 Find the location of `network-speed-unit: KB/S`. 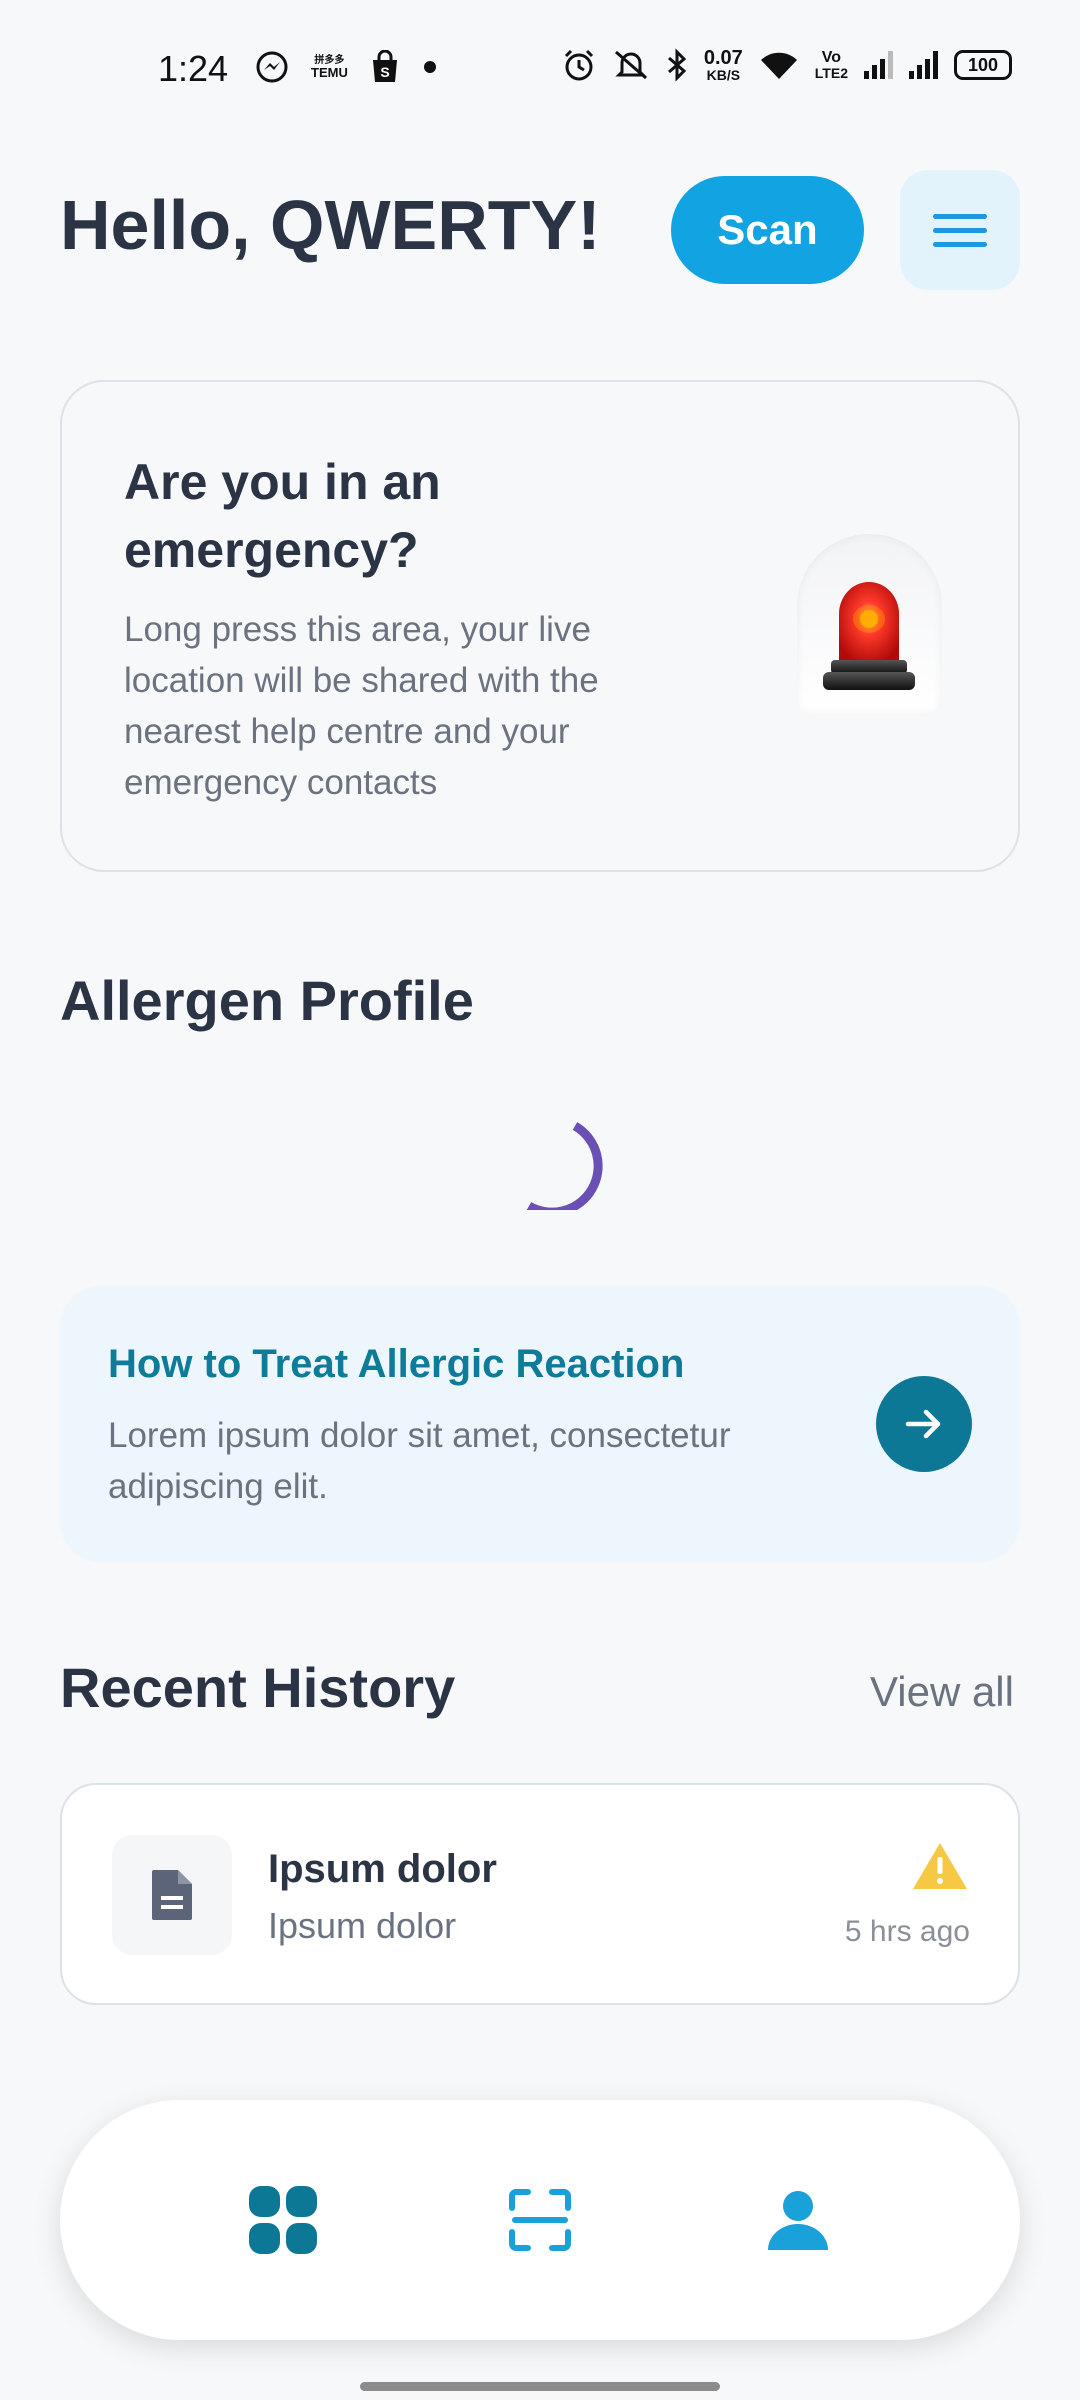

network-speed-unit: KB/S is located at coordinates (723, 75).